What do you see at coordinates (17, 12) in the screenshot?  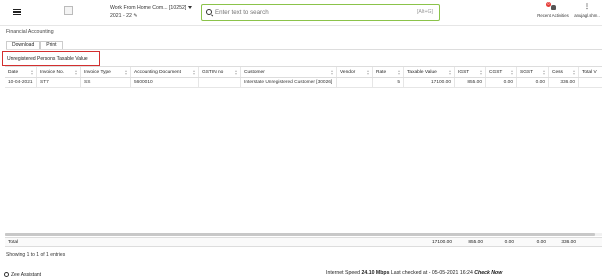 I see `menu-icon` at bounding box center [17, 12].